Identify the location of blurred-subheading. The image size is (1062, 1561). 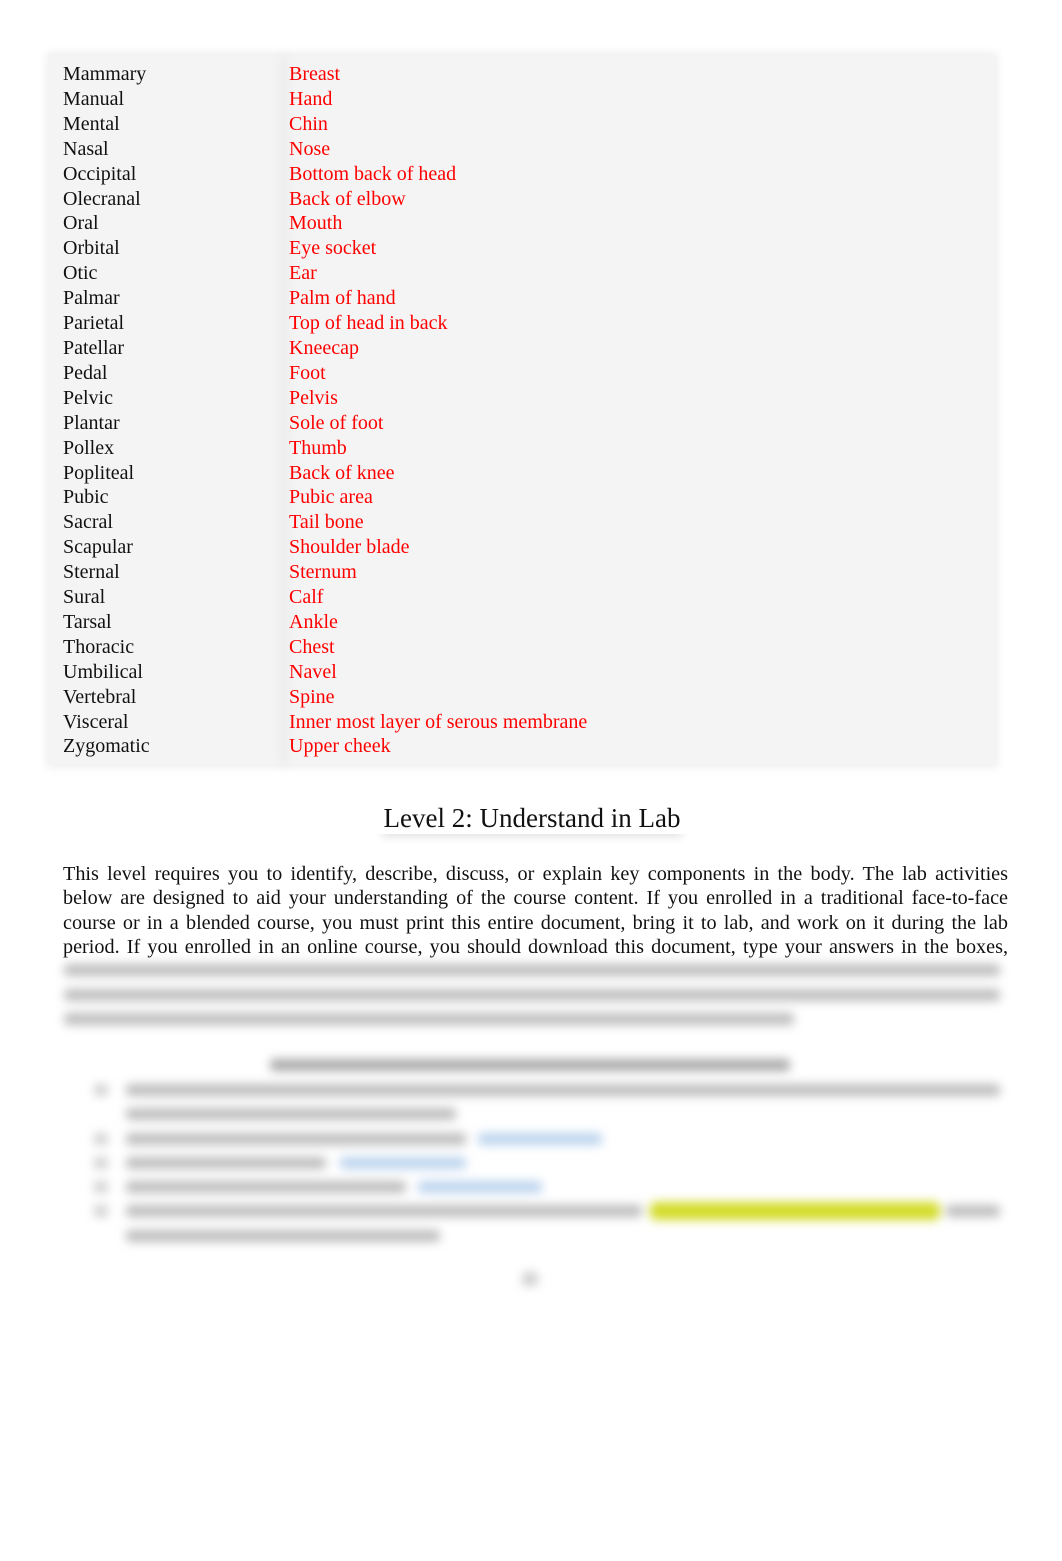
(530, 1065).